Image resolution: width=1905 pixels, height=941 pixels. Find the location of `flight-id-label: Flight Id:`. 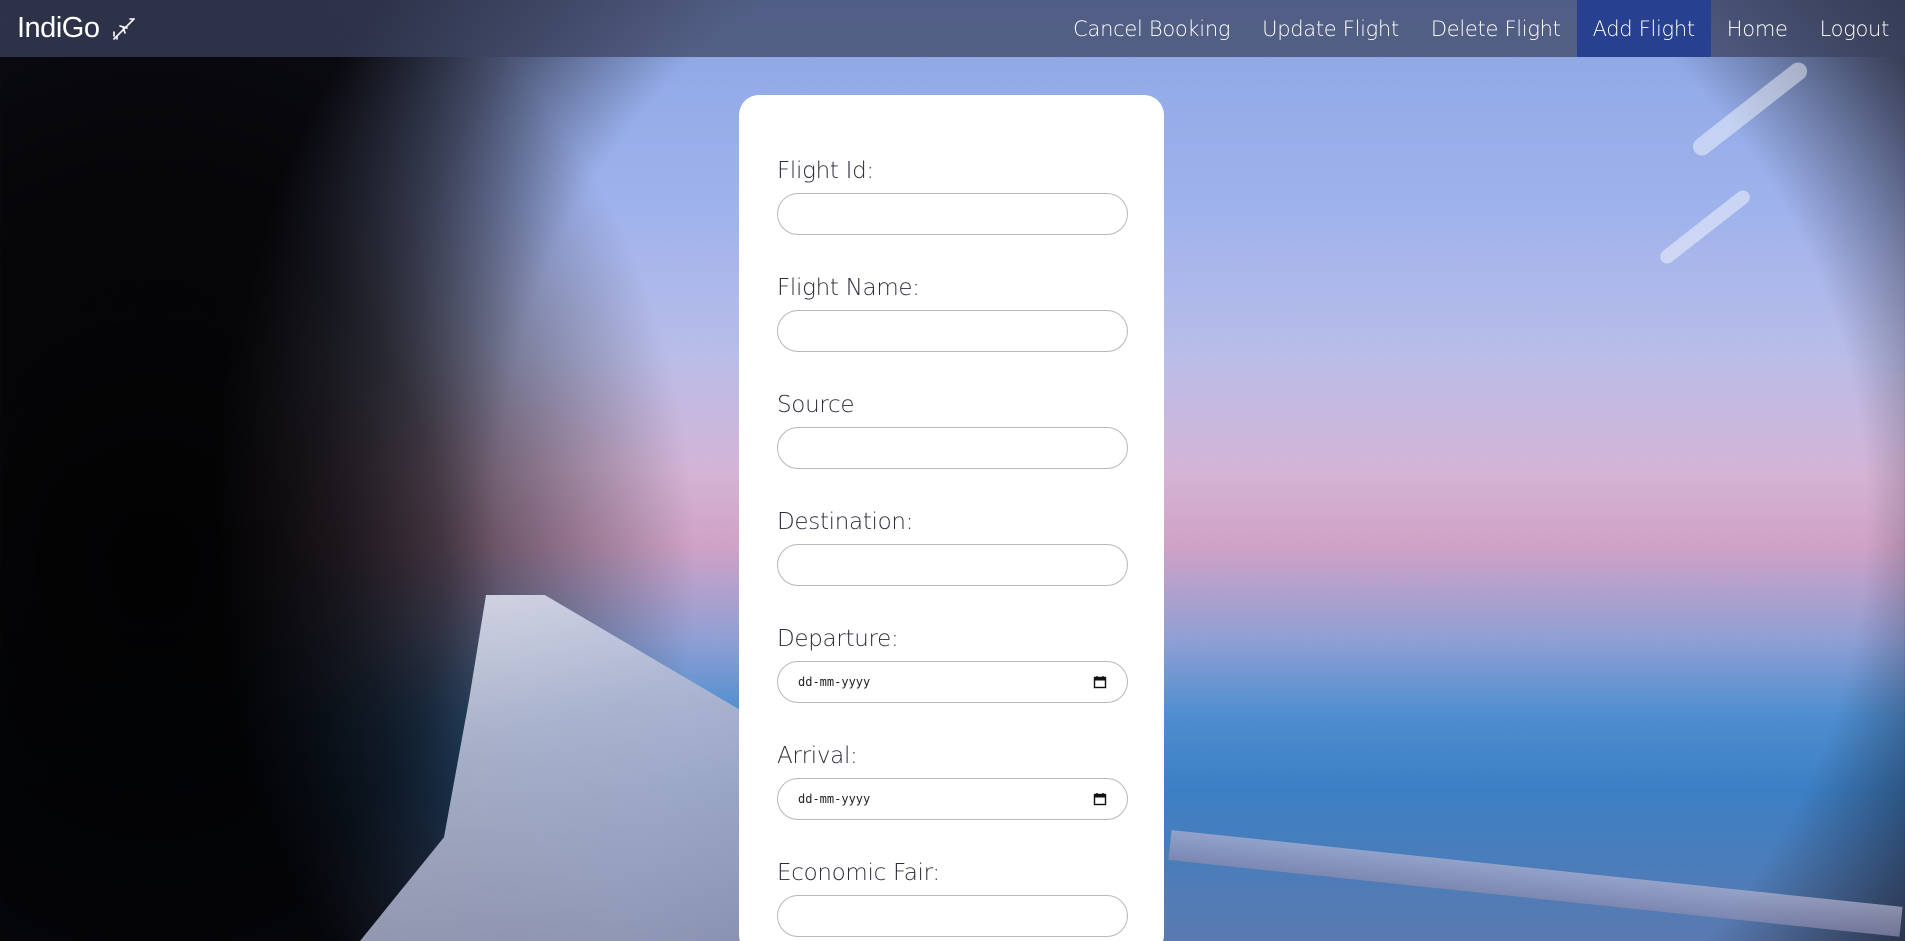

flight-id-label: Flight Id: is located at coordinates (825, 171).